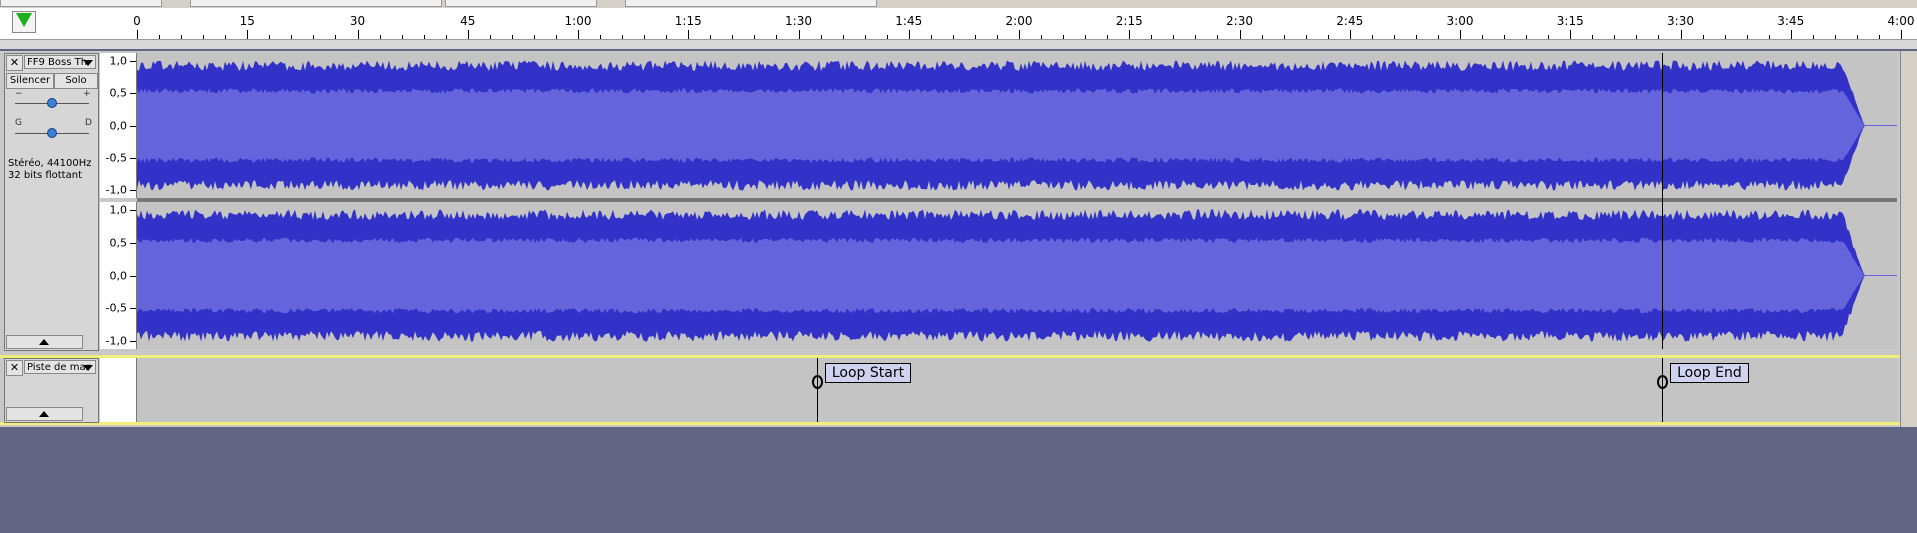 The height and width of the screenshot is (533, 1917). What do you see at coordinates (1680, 21) in the screenshot?
I see `ruler-tick-label: 3:30` at bounding box center [1680, 21].